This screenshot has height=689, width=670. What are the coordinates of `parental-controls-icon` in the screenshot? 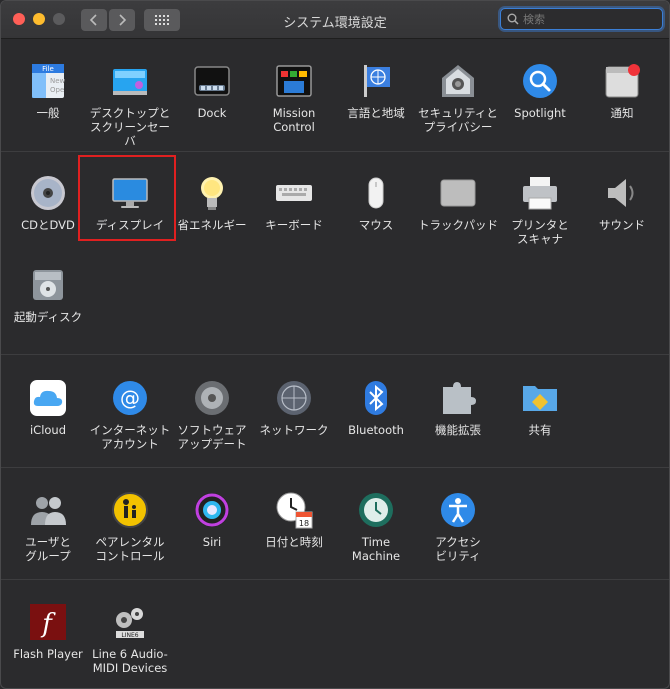 It's located at (130, 510).